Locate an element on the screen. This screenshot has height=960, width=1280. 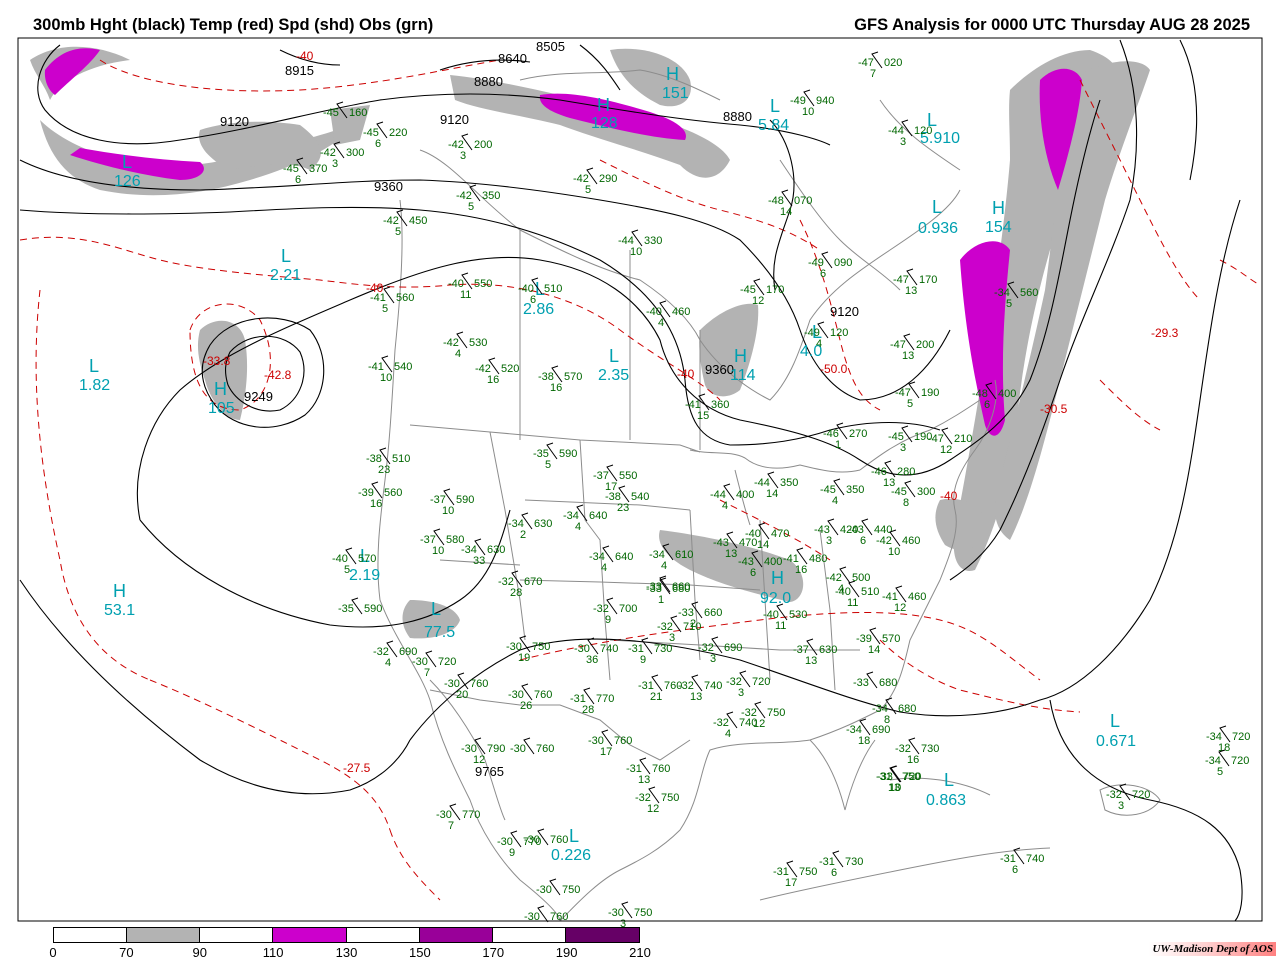
temp-label: -29.3 is located at coordinates (1165, 333).